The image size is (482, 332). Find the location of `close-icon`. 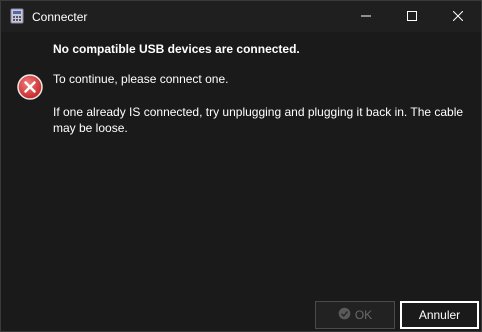

close-icon is located at coordinates (458, 17).